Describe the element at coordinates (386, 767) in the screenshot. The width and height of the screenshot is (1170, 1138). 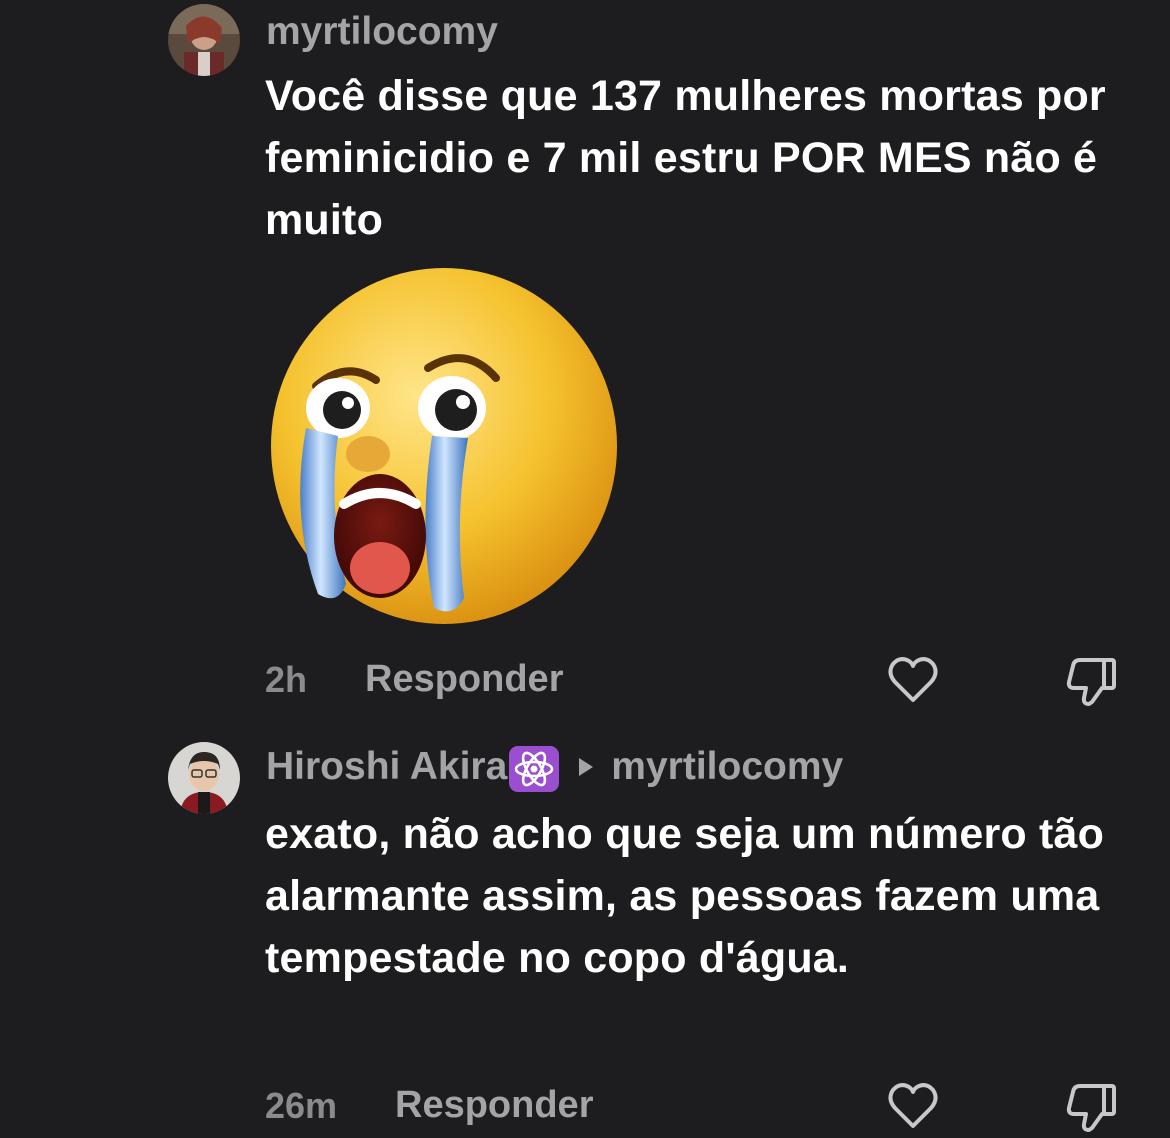
I see `comment-username: Hiroshi Akira` at that location.